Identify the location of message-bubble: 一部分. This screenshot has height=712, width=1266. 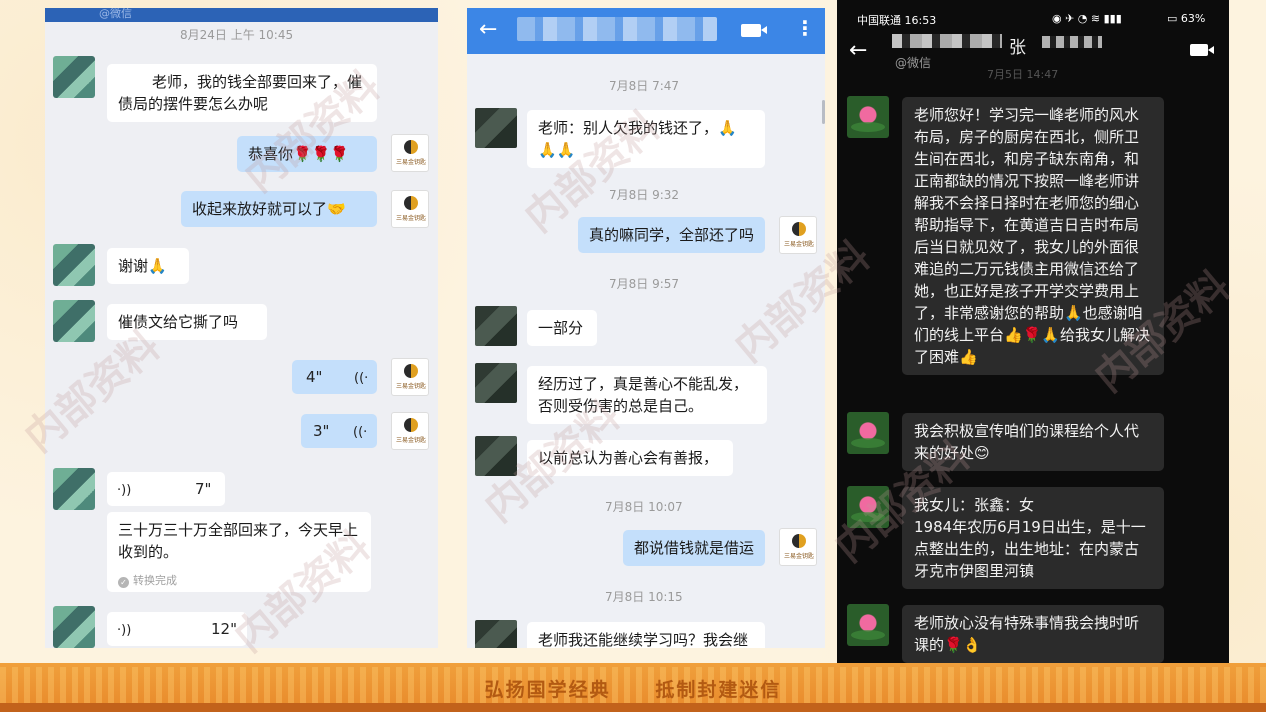
(562, 328).